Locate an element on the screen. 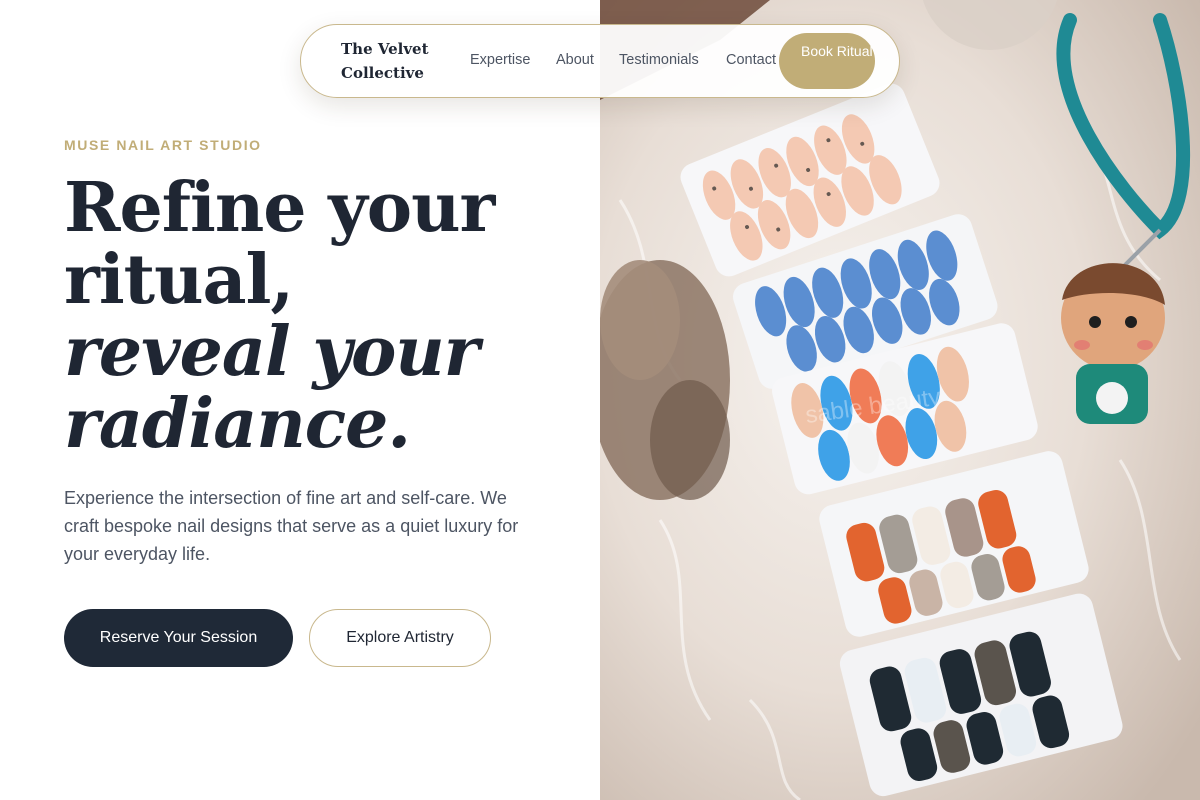  book-ritual-button: Book Ritual is located at coordinates (827, 61).